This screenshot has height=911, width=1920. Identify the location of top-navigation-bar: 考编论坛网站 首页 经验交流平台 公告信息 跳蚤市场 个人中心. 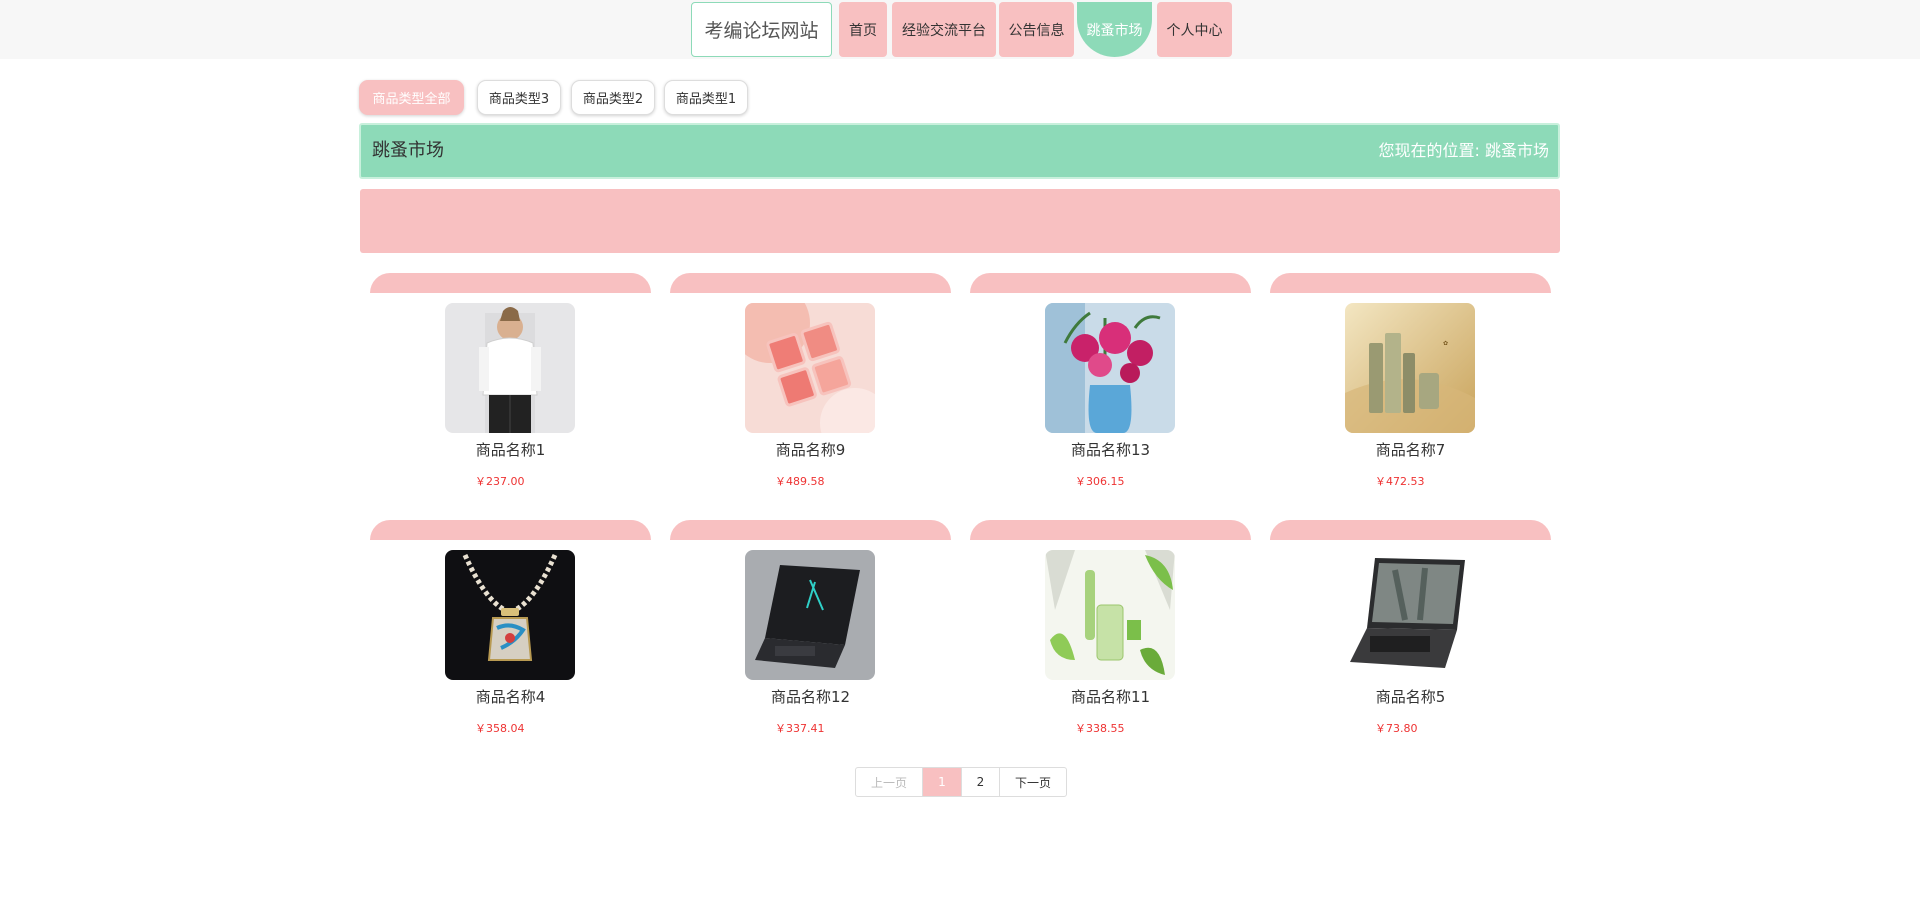
(960, 29).